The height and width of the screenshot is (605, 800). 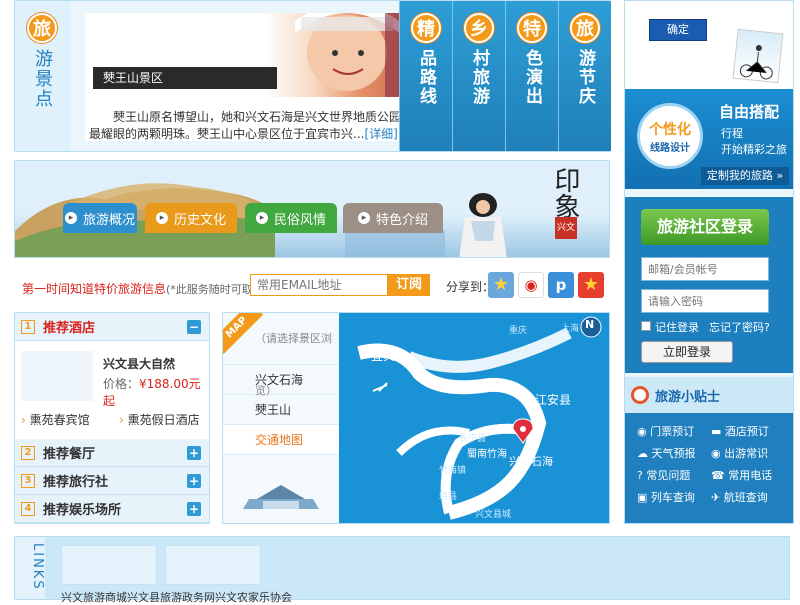 I want to click on cyclist-photo, so click(x=758, y=56).